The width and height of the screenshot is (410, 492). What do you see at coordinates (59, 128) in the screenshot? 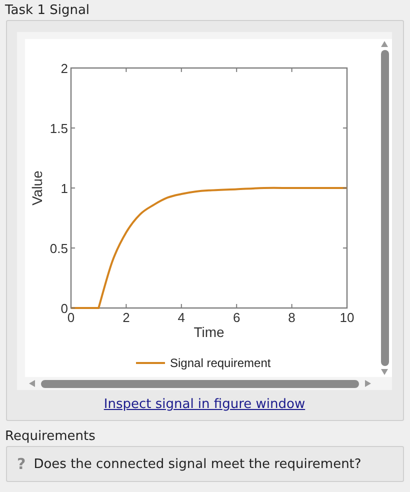
I see `y-tick-label: 1.5` at bounding box center [59, 128].